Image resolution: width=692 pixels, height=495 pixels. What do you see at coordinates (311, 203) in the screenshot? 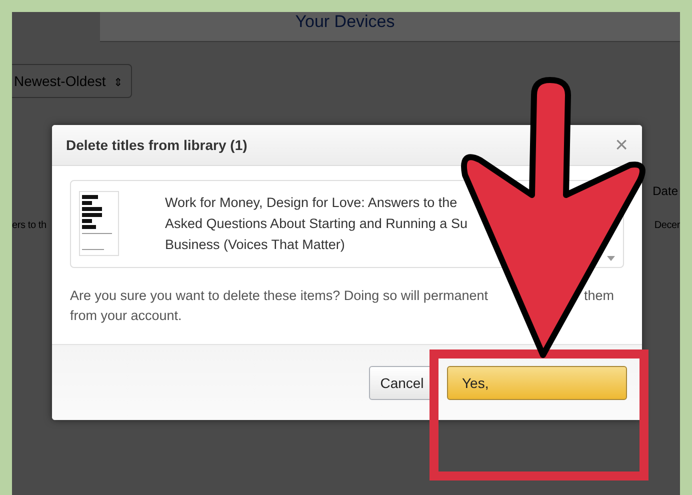
I see `book-title-line: Work for Money, Design for Love: Answers to the` at bounding box center [311, 203].